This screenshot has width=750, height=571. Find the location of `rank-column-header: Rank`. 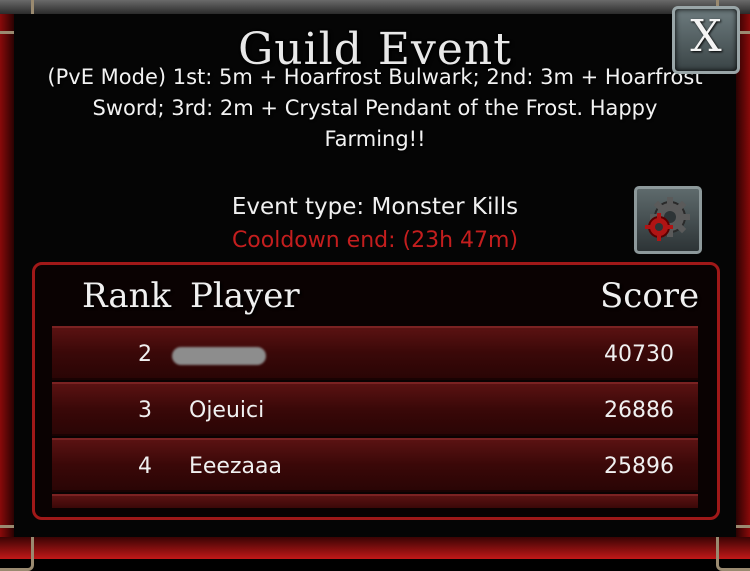

rank-column-header: Rank is located at coordinates (127, 296).